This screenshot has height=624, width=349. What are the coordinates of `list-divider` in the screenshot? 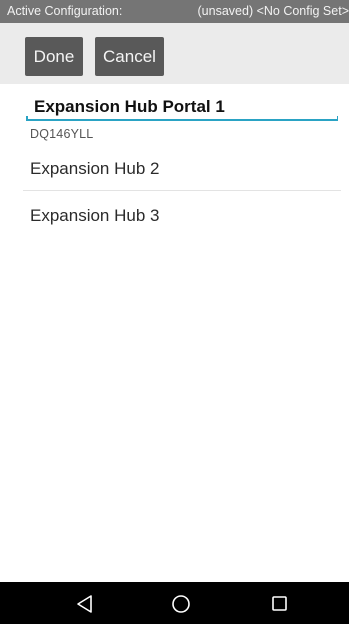 It's located at (182, 190).